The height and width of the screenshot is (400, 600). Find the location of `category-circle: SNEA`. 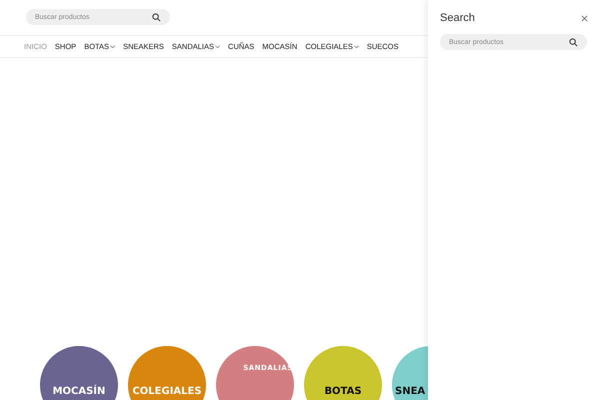

category-circle: SNEA is located at coordinates (410, 373).